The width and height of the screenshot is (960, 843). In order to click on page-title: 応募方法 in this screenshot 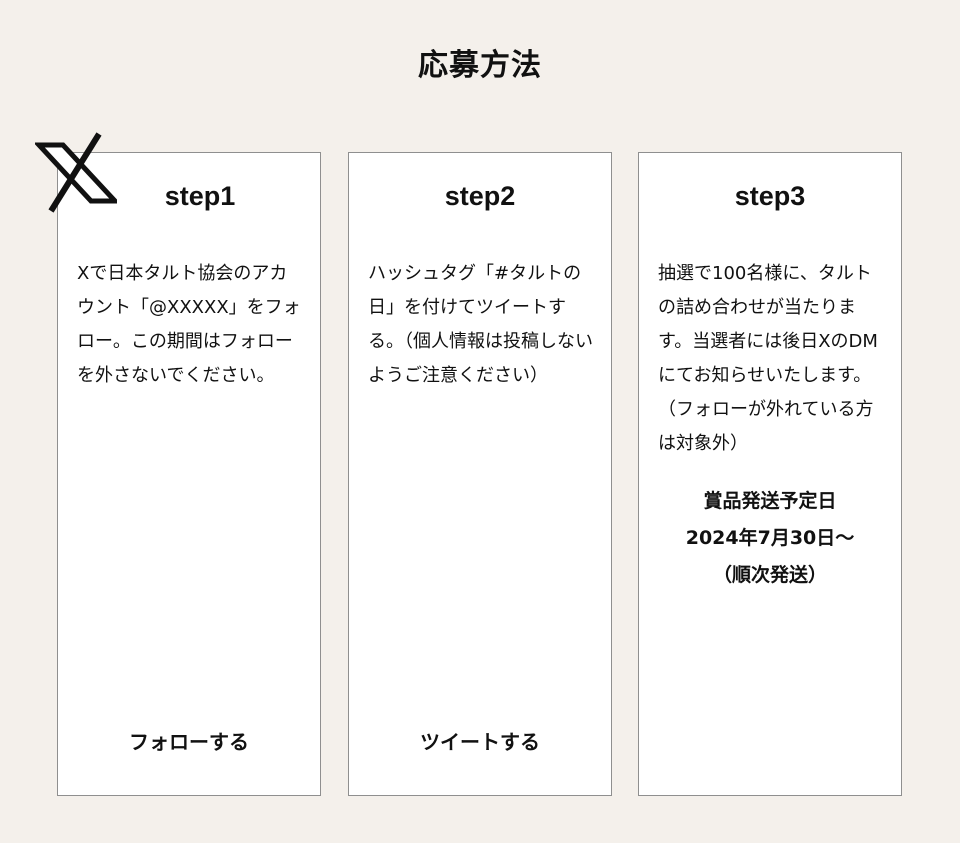, I will do `click(480, 65)`.